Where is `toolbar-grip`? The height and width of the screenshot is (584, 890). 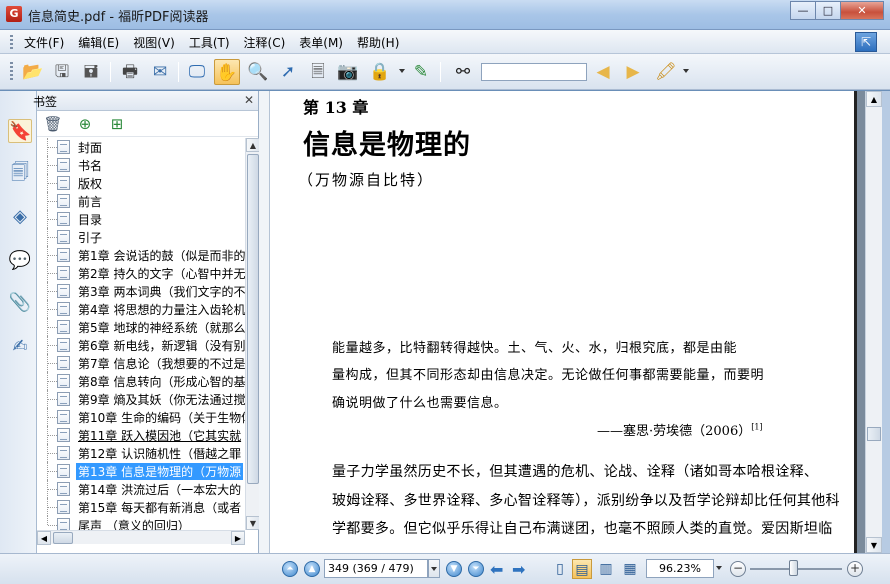
toolbar-grip is located at coordinates (11, 72).